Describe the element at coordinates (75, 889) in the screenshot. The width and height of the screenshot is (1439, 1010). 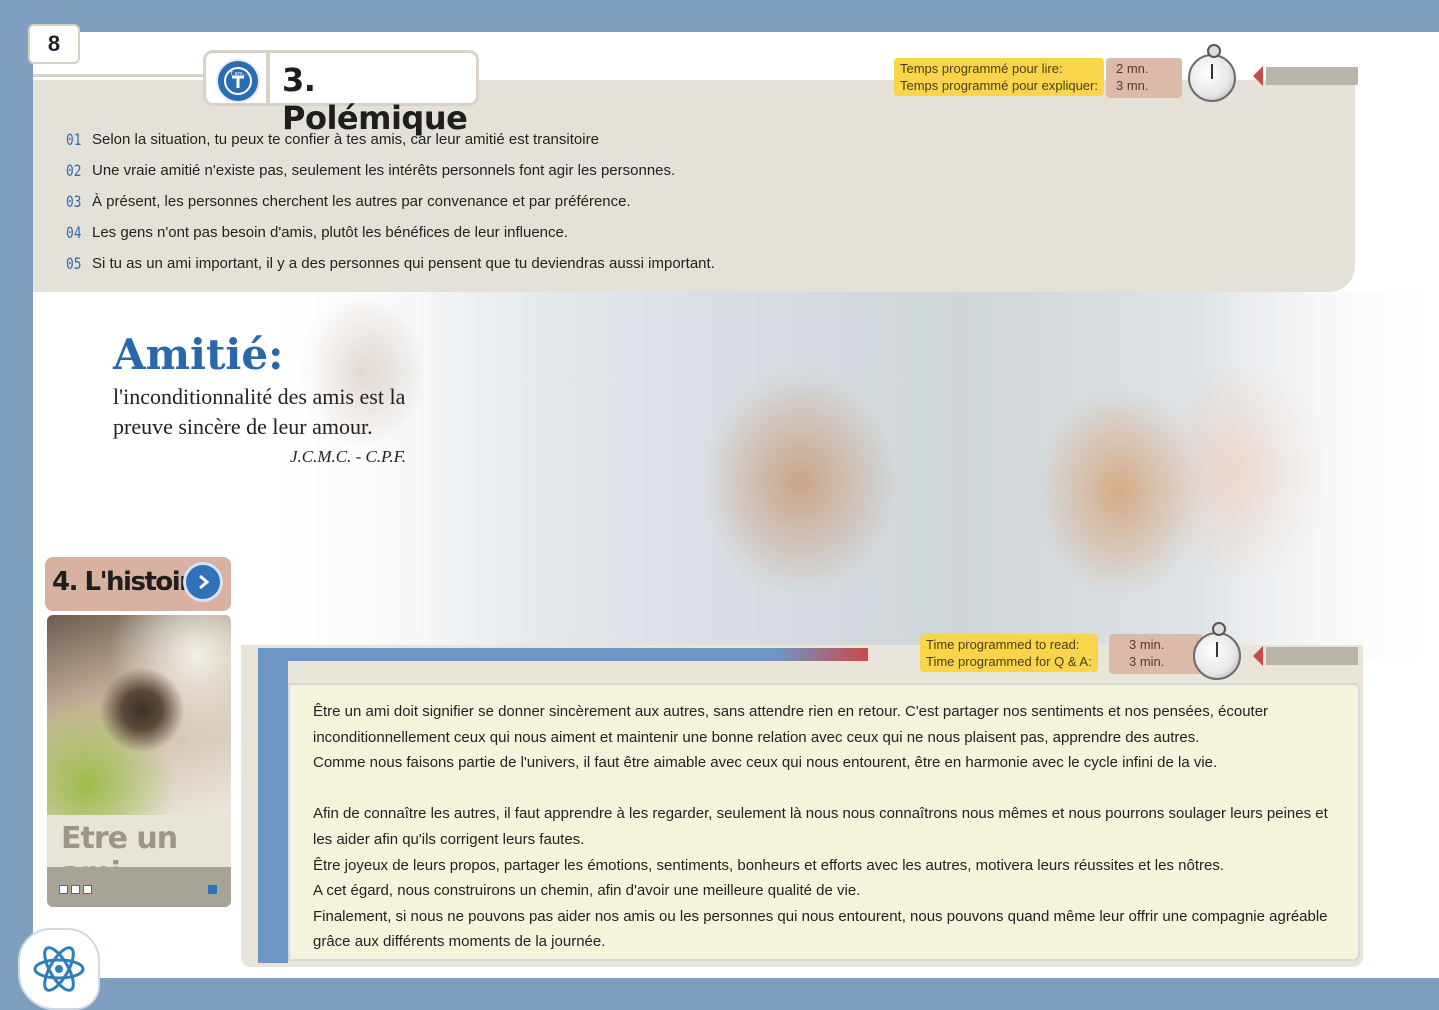
I see `video-page-dots` at that location.